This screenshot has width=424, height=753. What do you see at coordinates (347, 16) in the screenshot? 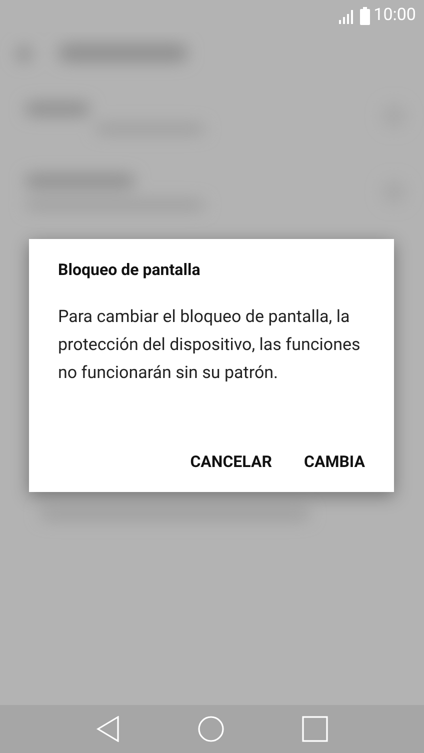
I see `signal-icon` at bounding box center [347, 16].